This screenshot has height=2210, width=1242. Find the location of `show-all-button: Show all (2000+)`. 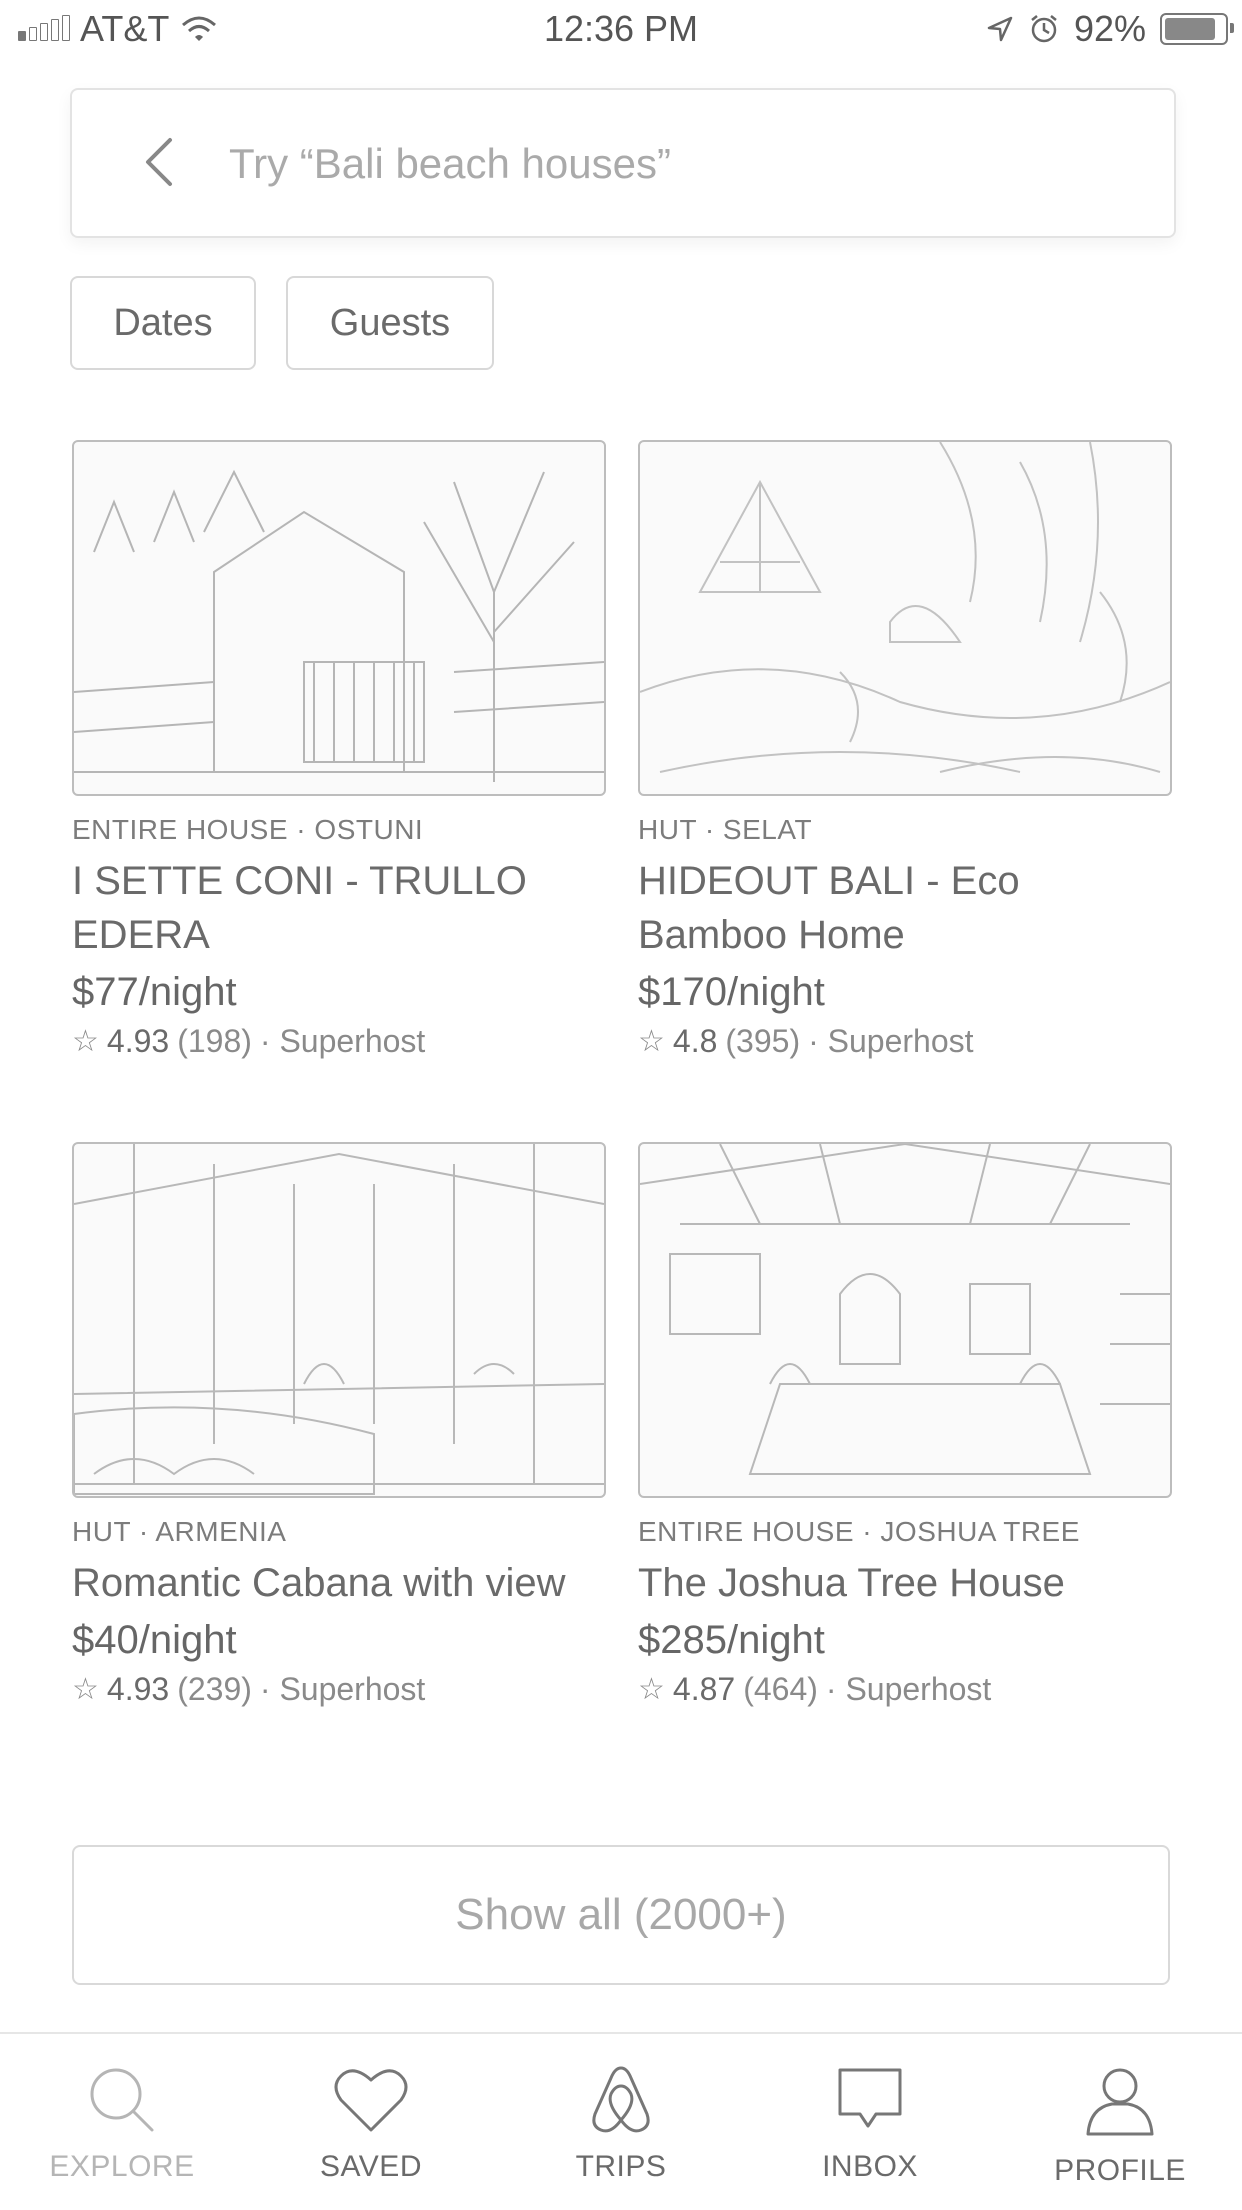

show-all-button: Show all (2000+) is located at coordinates (621, 1915).